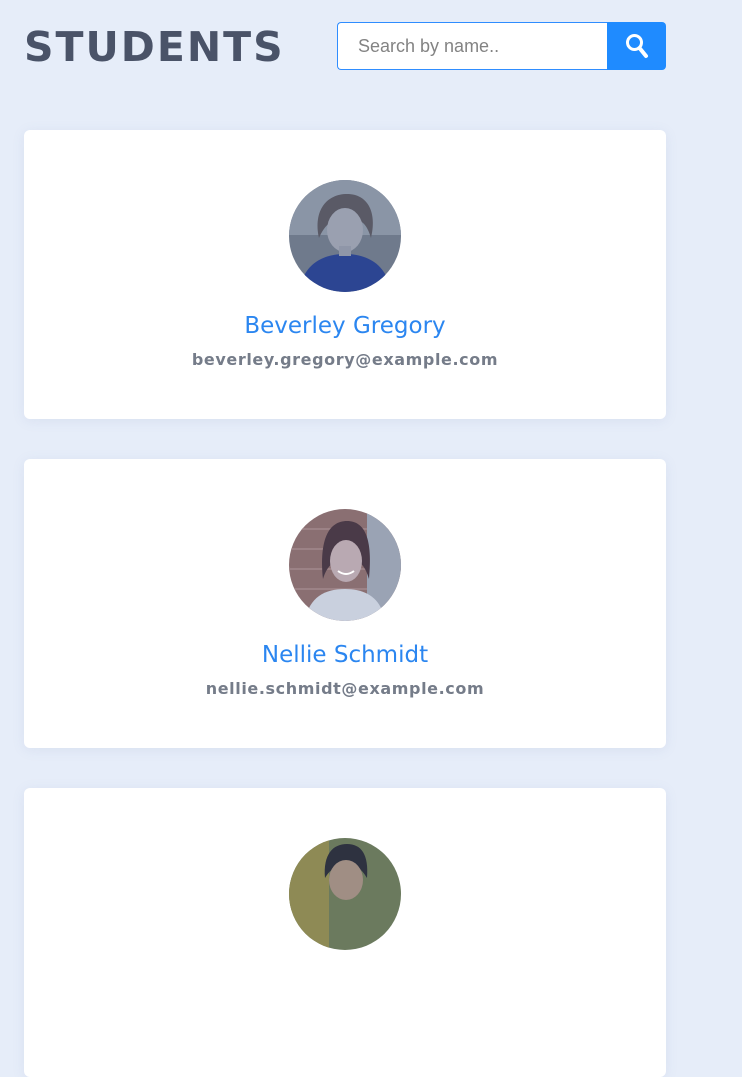  I want to click on student-name: Nellie Schmidt, so click(345, 655).